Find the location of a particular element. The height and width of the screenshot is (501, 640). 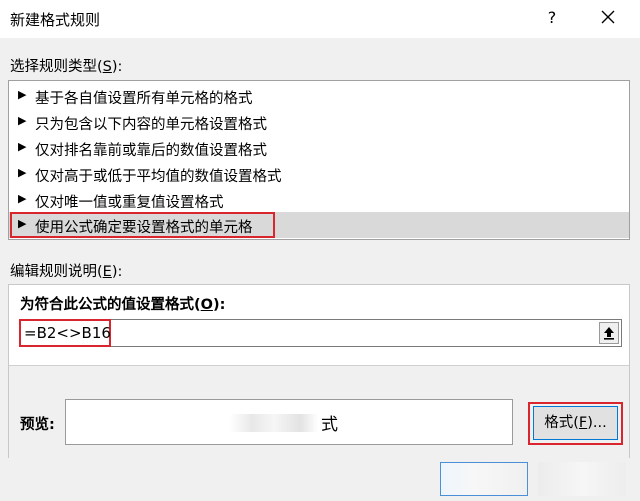

rule-type-item-label: 使用公式确定要设置格式的单元格 is located at coordinates (144, 228).